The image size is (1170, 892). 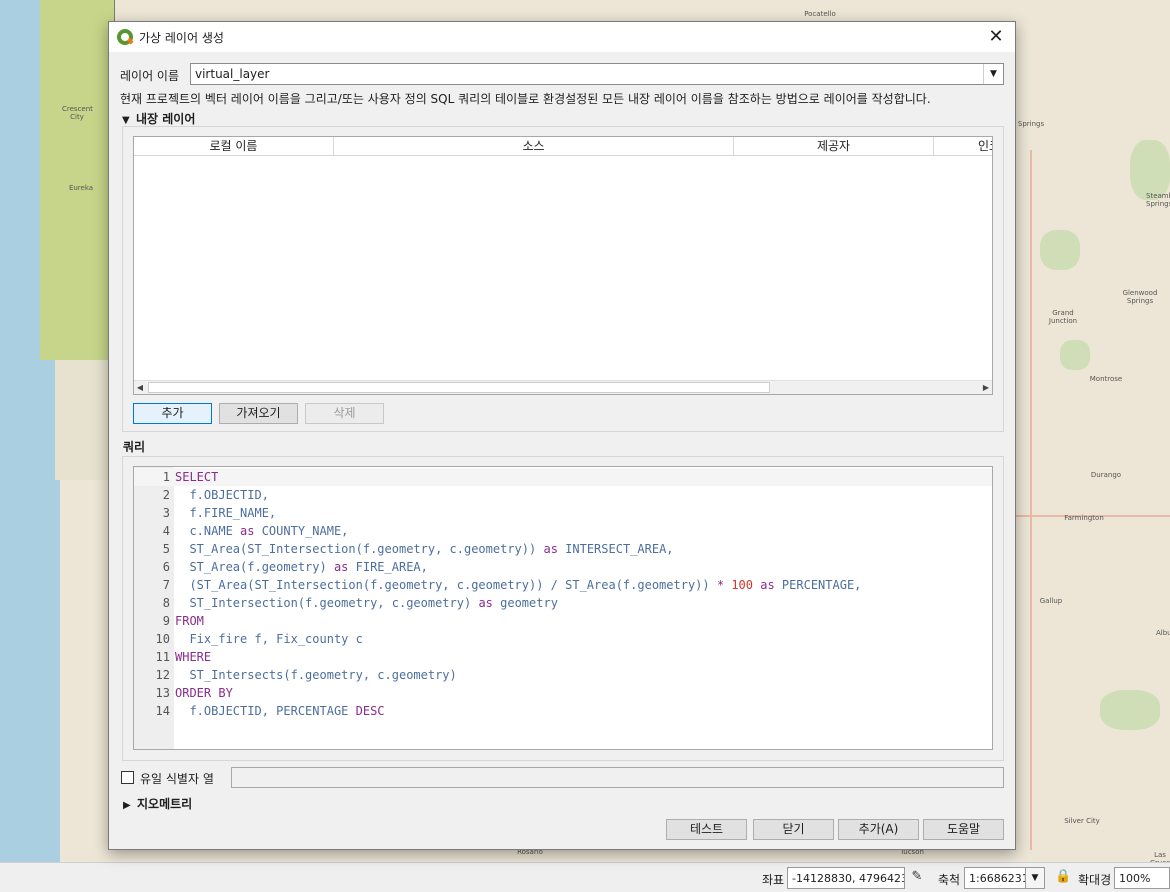 What do you see at coordinates (162, 639) in the screenshot?
I see `line-number: 10` at bounding box center [162, 639].